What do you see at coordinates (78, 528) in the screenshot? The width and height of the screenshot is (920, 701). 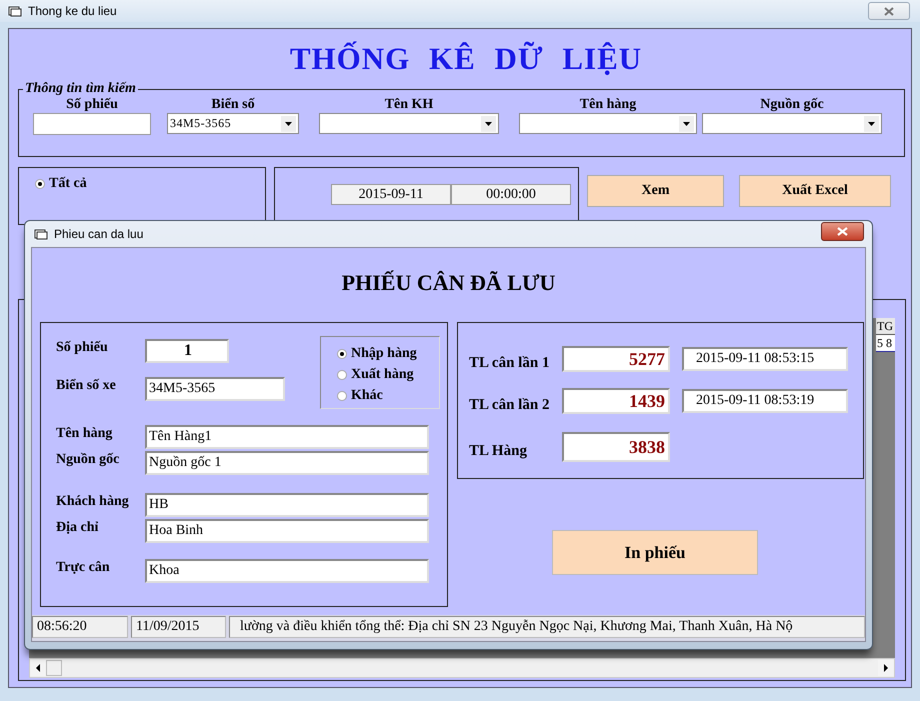 I see `field-label: Địa chỉ` at bounding box center [78, 528].